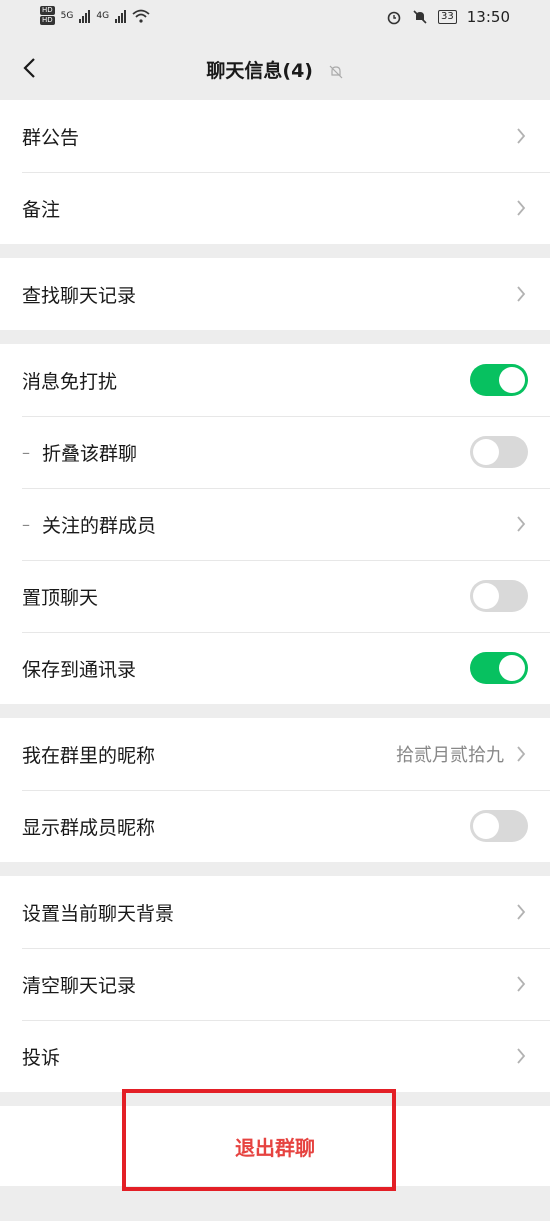 The image size is (550, 1221). Describe the element at coordinates (275, 208) in the screenshot. I see `settings-row: 备注` at that location.